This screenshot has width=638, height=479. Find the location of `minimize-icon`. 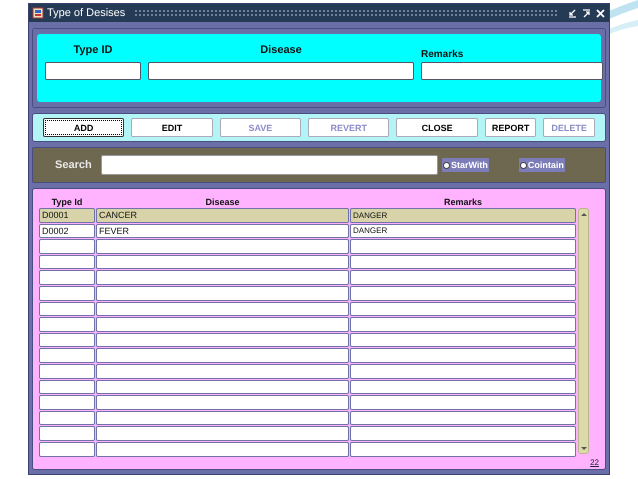

minimize-icon is located at coordinates (572, 13).